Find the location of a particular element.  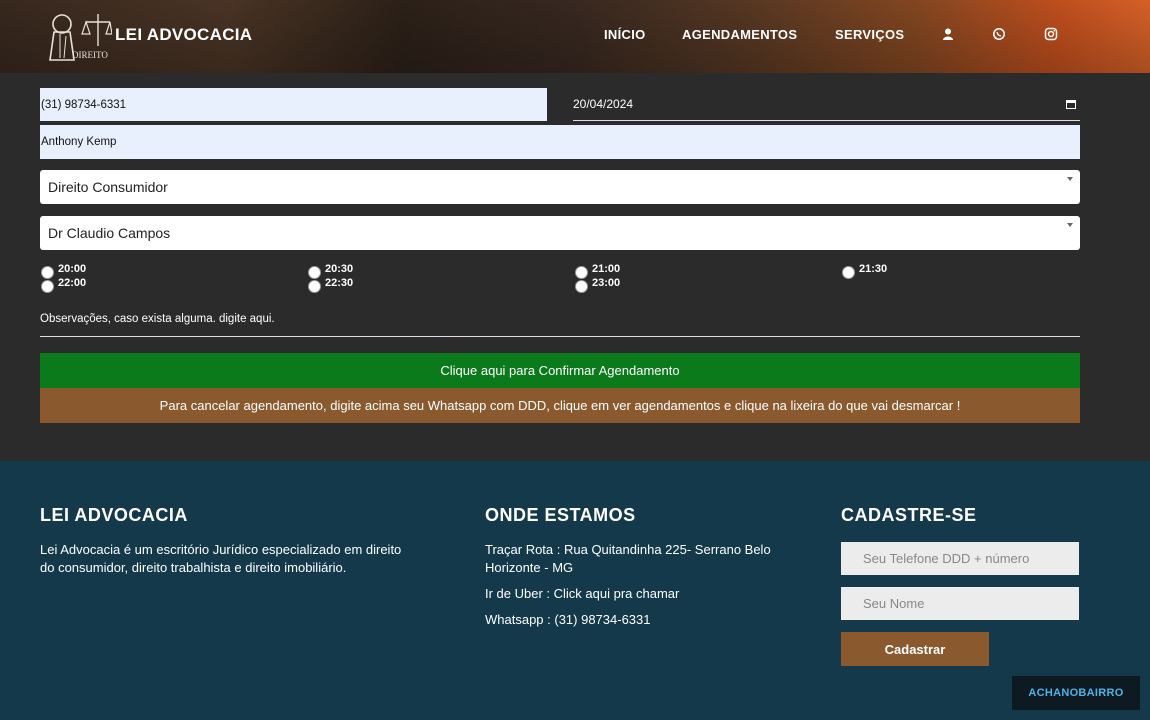

whatsapp-icon is located at coordinates (999, 34).